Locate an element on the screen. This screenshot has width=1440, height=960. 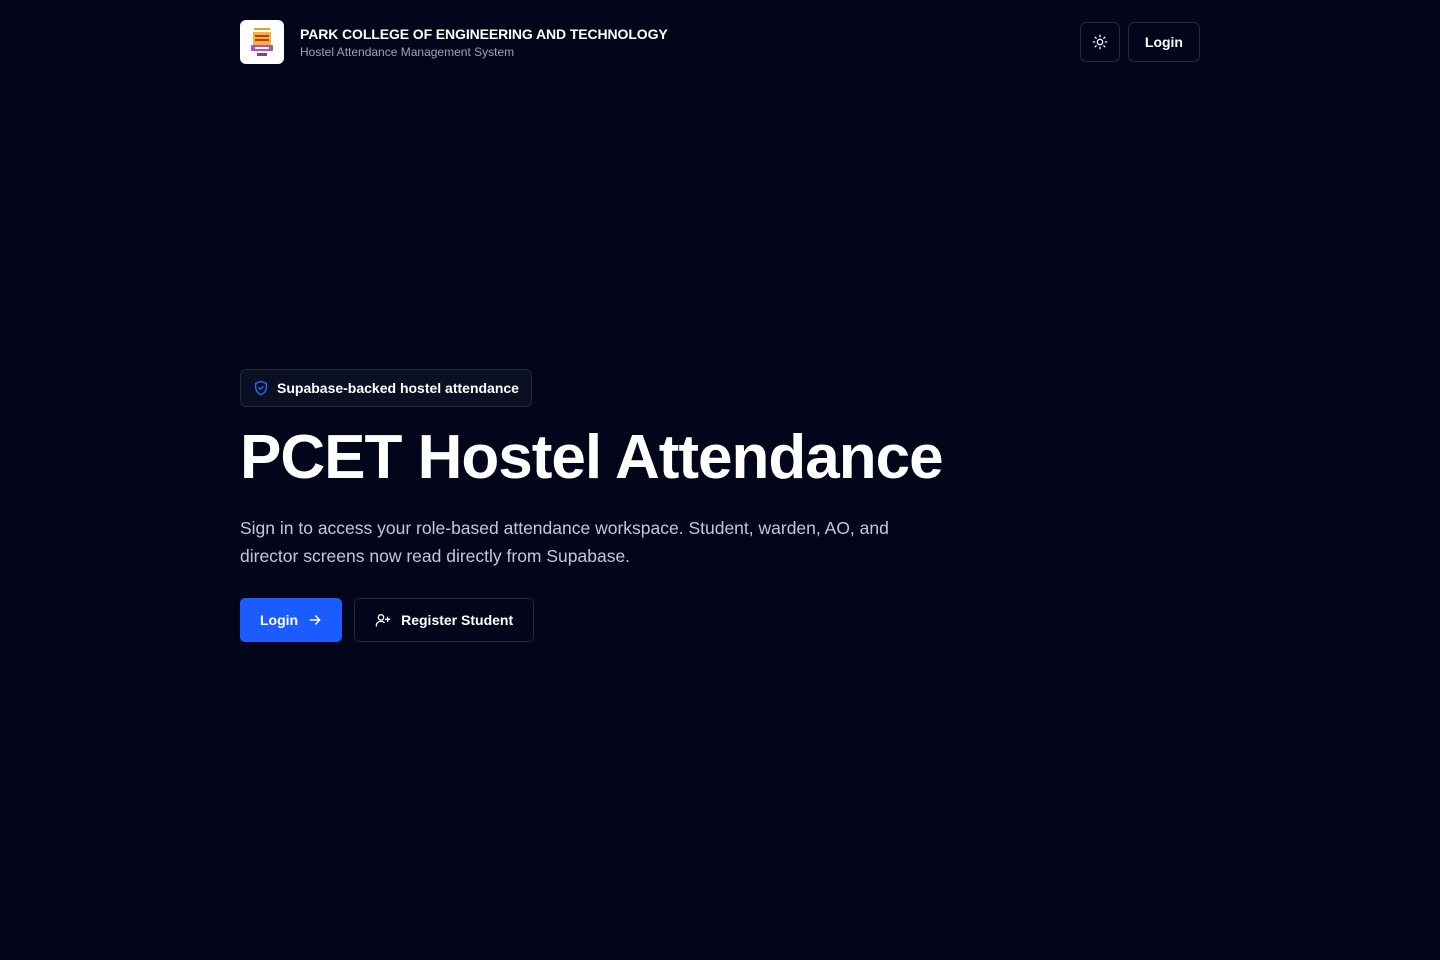
login-button-label: Login is located at coordinates (279, 620).